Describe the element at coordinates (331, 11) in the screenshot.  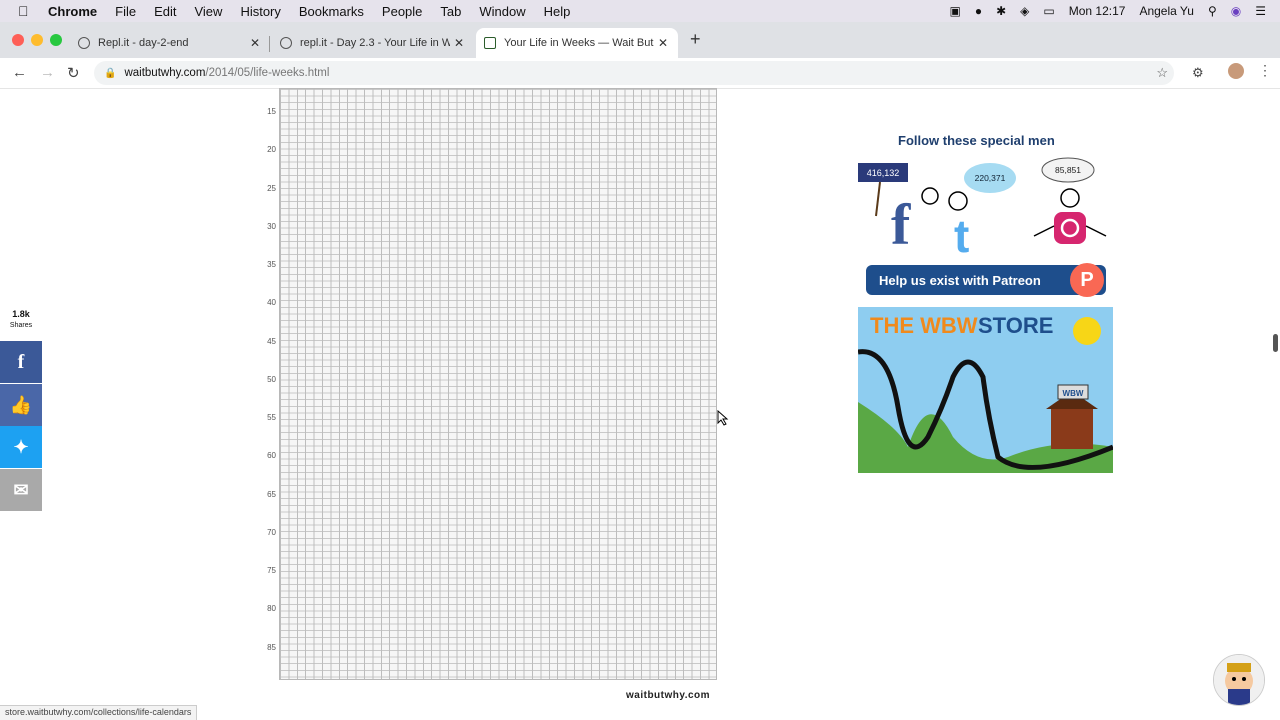
I see `menu-bookmarks: Bookmarks` at that location.